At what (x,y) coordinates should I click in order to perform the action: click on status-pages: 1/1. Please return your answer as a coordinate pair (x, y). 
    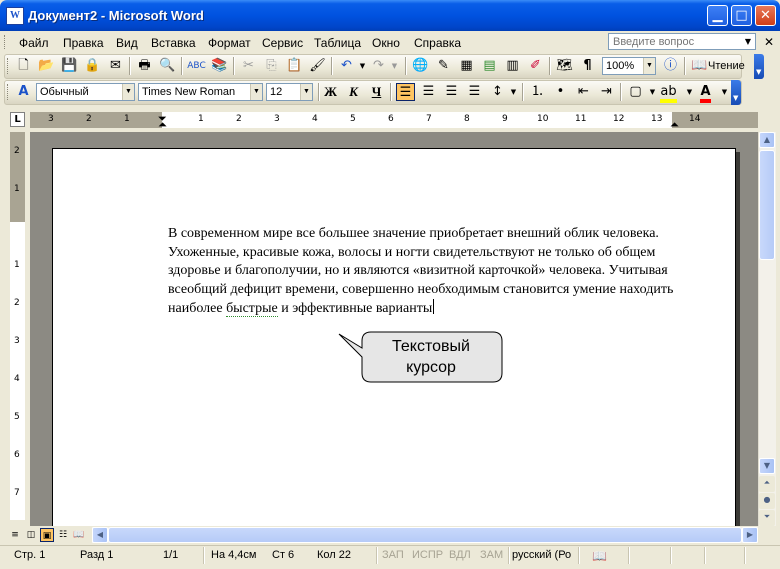
    Looking at the image, I should click on (170, 555).